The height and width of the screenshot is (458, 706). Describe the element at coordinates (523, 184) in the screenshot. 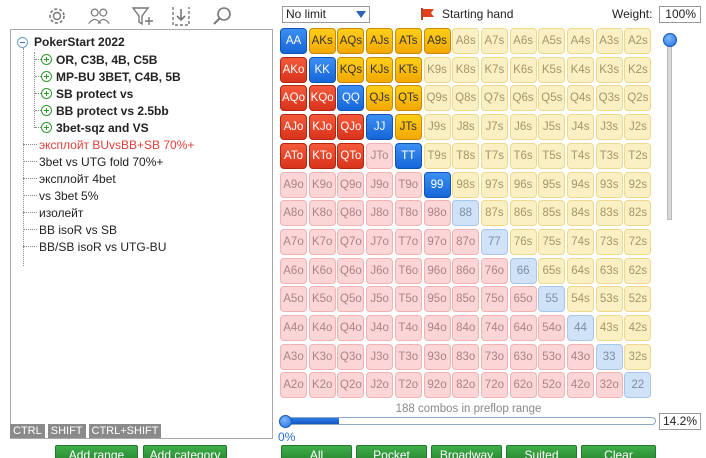

I see `hand-cell-96s: 96s` at that location.